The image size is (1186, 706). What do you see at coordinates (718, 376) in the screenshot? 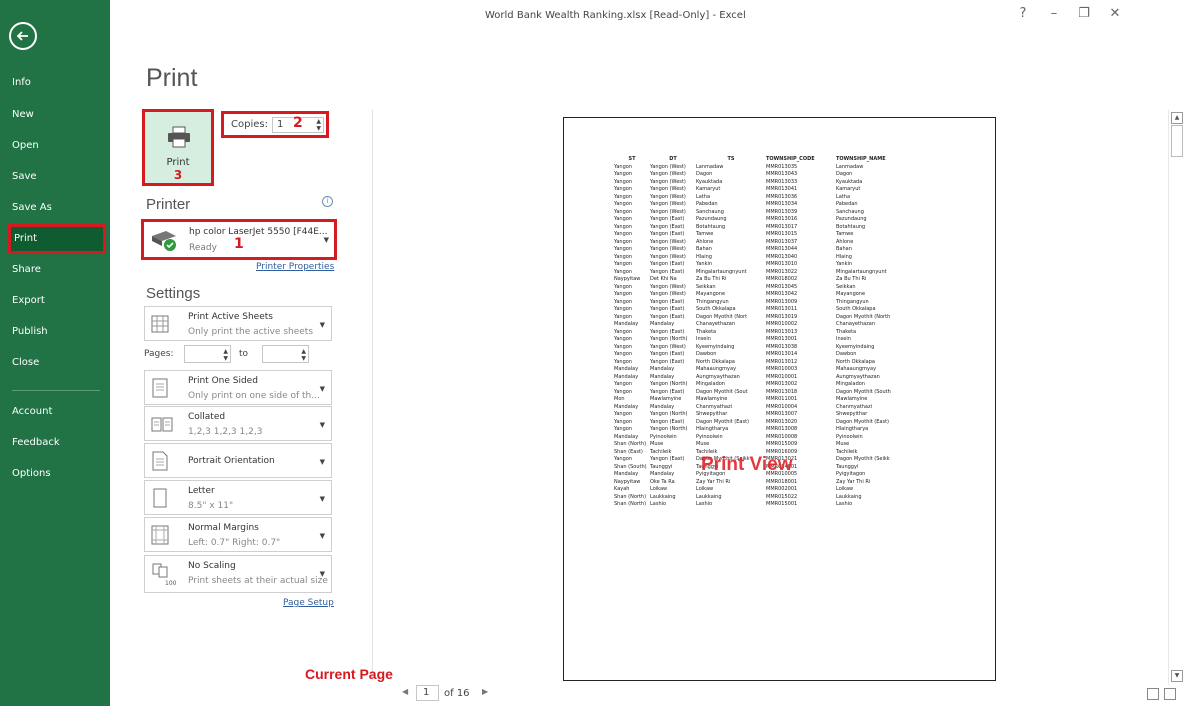
I see `preview-cell: Aungmyaythazan` at bounding box center [718, 376].